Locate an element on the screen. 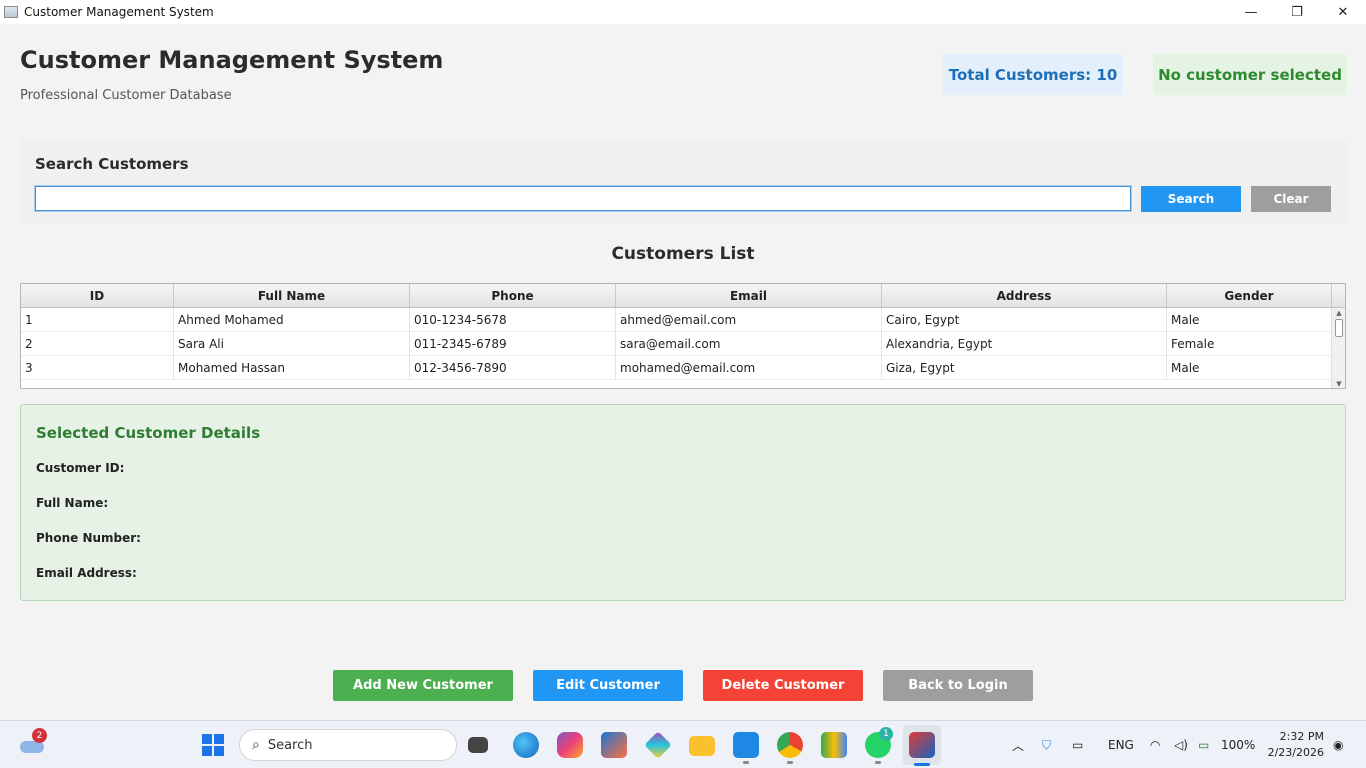 This screenshot has height=768, width=1366. keyboard-icon: ▭ is located at coordinates (1077, 744).